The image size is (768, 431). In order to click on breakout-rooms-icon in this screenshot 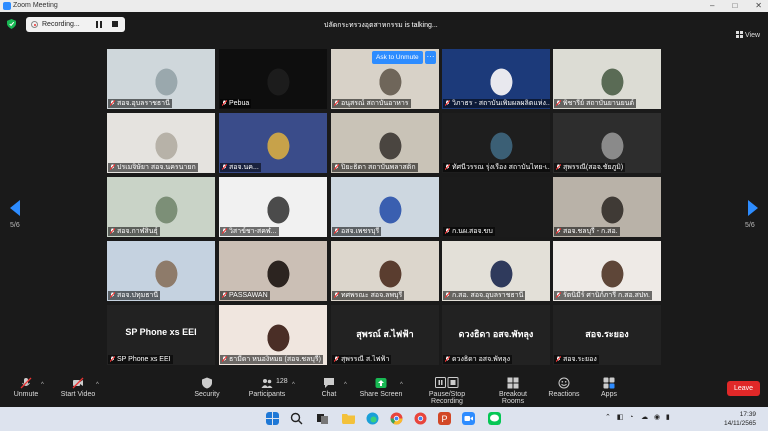, I will do `click(513, 383)`.